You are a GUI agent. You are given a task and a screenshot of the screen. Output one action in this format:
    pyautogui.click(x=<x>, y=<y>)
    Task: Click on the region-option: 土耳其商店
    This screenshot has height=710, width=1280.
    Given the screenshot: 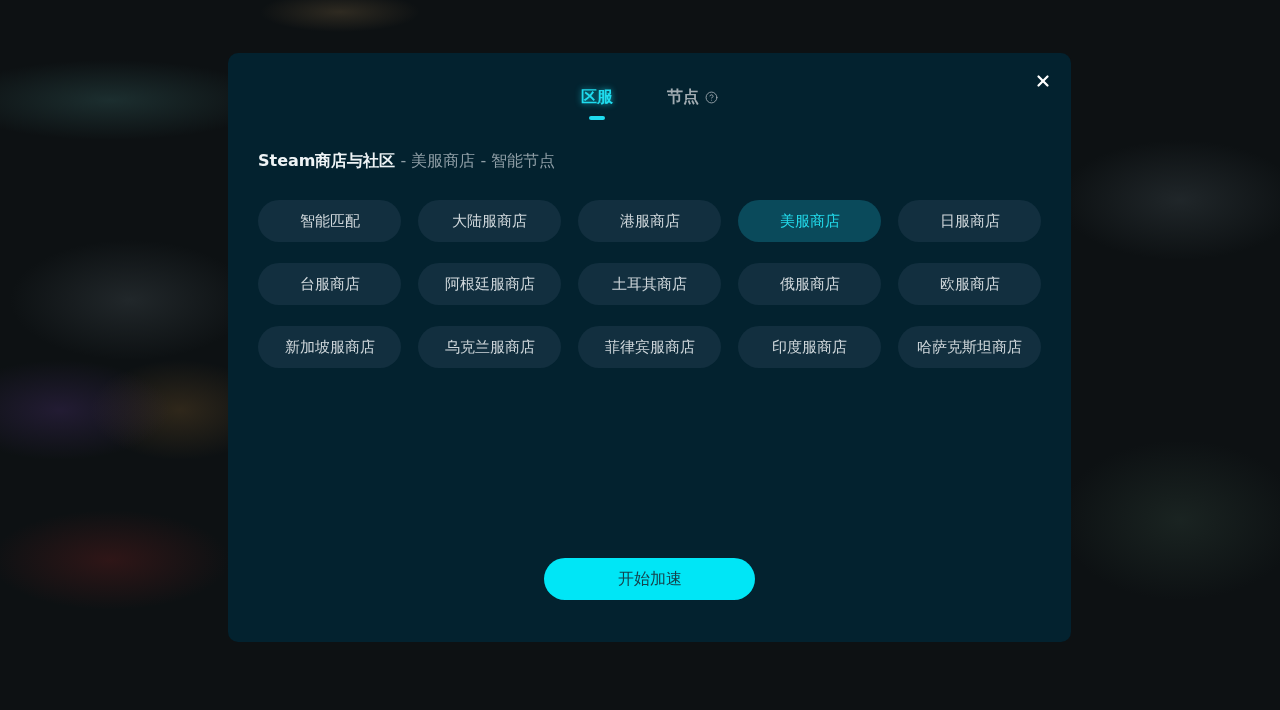 What is the action you would take?
    pyautogui.click(x=649, y=284)
    